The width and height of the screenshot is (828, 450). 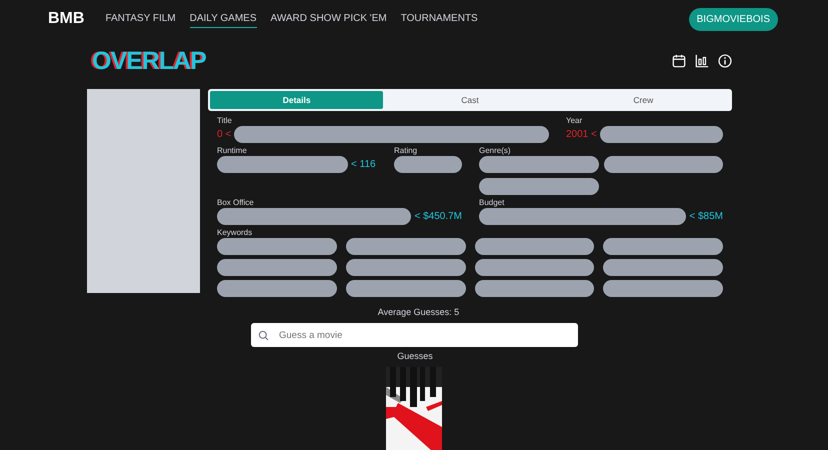 What do you see at coordinates (225, 120) in the screenshot?
I see `field-label: Title` at bounding box center [225, 120].